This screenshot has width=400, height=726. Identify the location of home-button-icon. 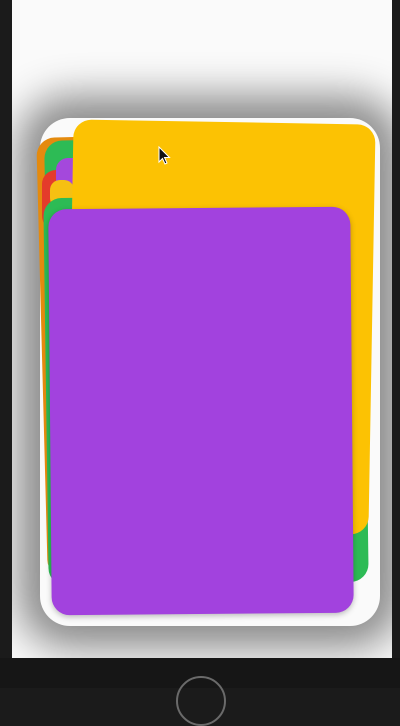
(201, 701).